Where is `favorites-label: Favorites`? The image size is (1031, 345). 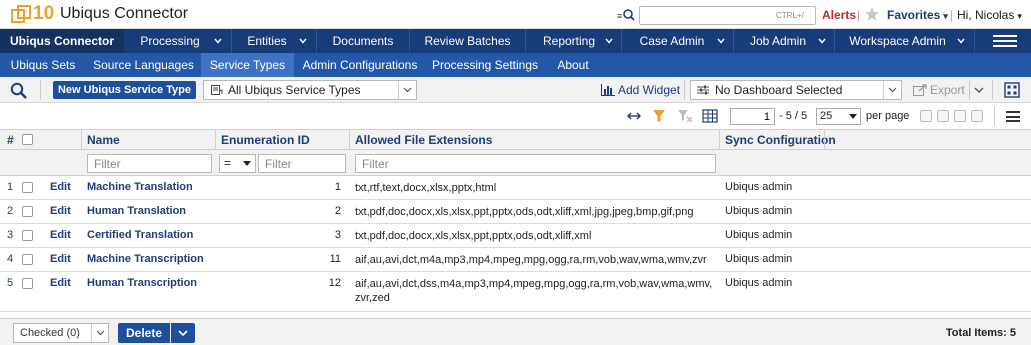 favorites-label: Favorites is located at coordinates (914, 15).